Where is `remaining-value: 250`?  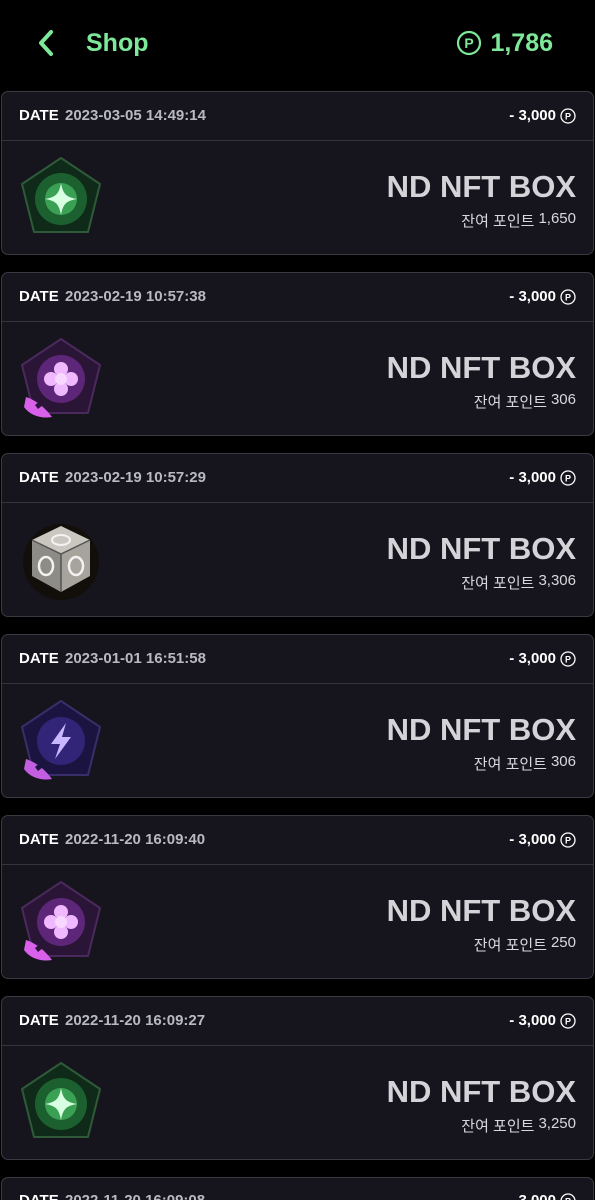
remaining-value: 250 is located at coordinates (563, 942).